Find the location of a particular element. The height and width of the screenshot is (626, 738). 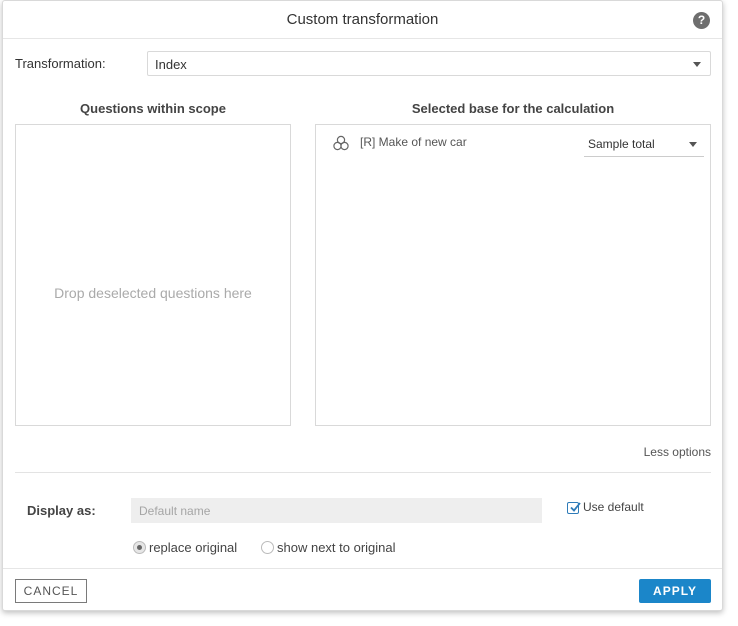

drop-hint: Drop deselected questions here is located at coordinates (153, 293).